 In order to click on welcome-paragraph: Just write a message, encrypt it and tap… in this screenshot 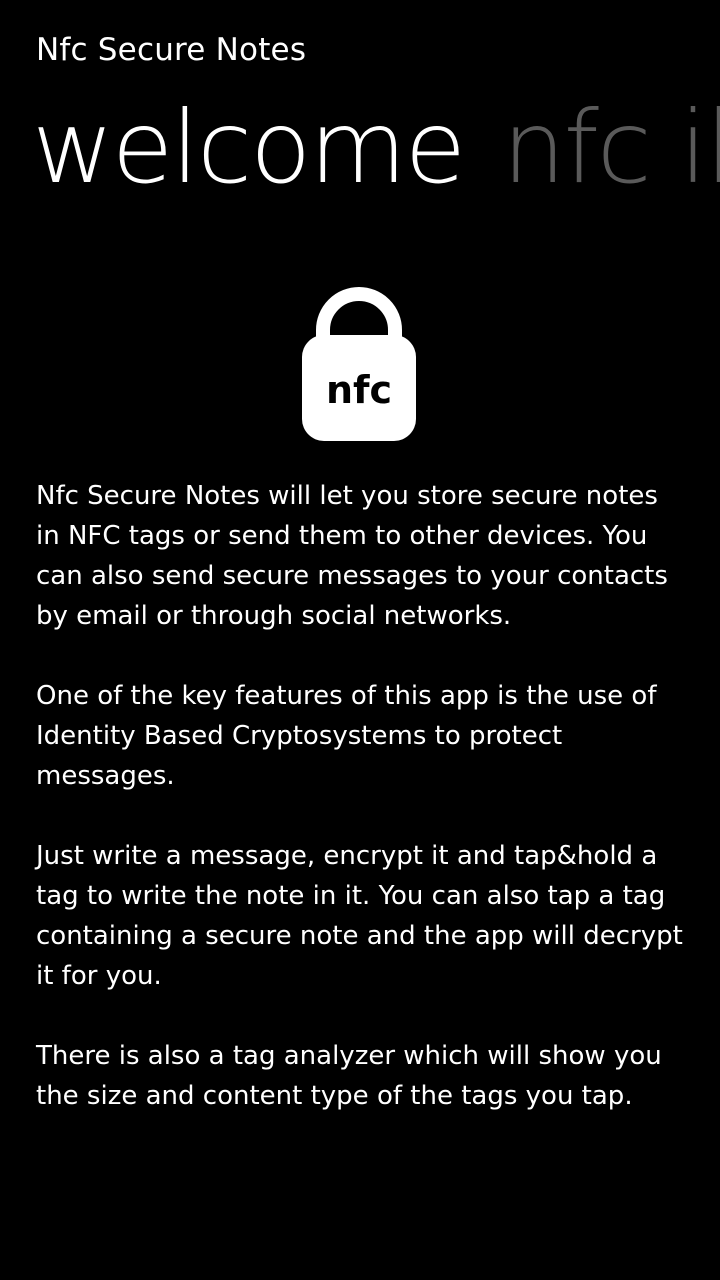, I will do `click(359, 916)`.